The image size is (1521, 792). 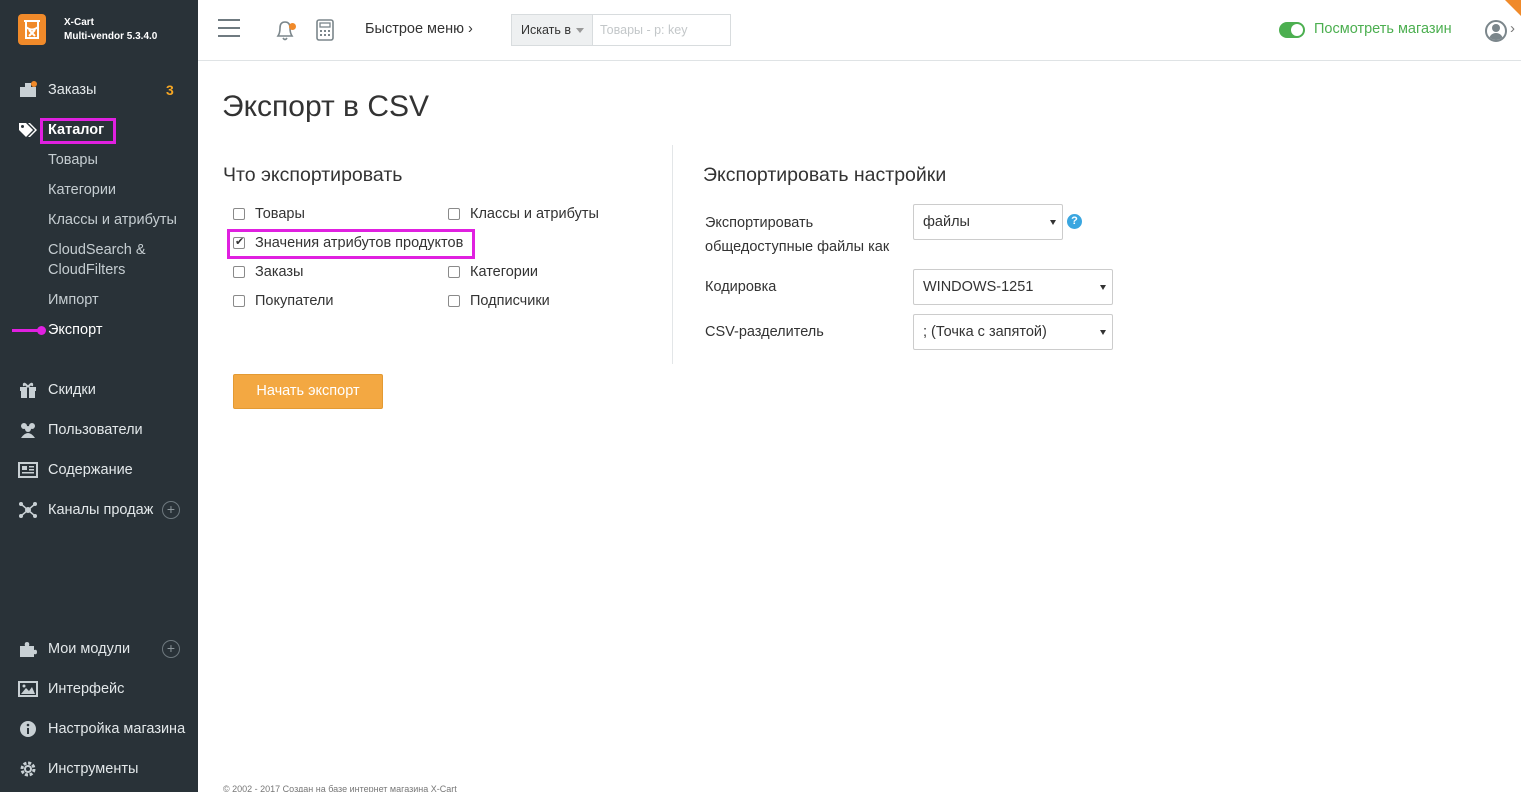 I want to click on export-option-subscribers: Подписчики, so click(x=499, y=301).